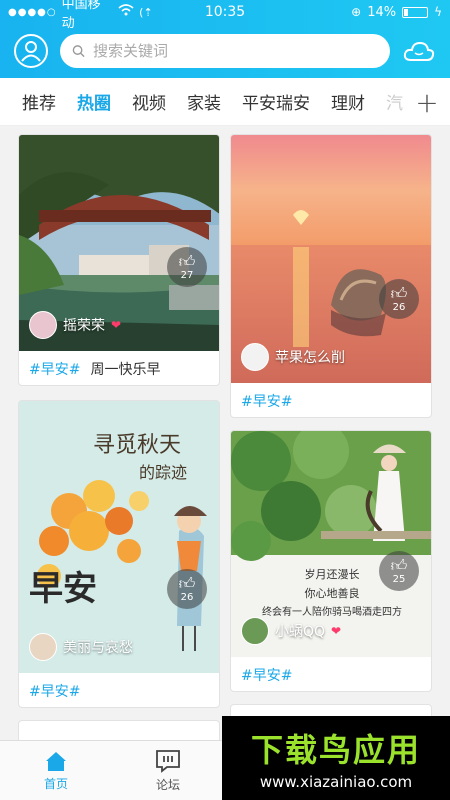 Image resolution: width=450 pixels, height=800 pixels. I want to click on art-title-line-1: 寻觅秋天, so click(137, 445).